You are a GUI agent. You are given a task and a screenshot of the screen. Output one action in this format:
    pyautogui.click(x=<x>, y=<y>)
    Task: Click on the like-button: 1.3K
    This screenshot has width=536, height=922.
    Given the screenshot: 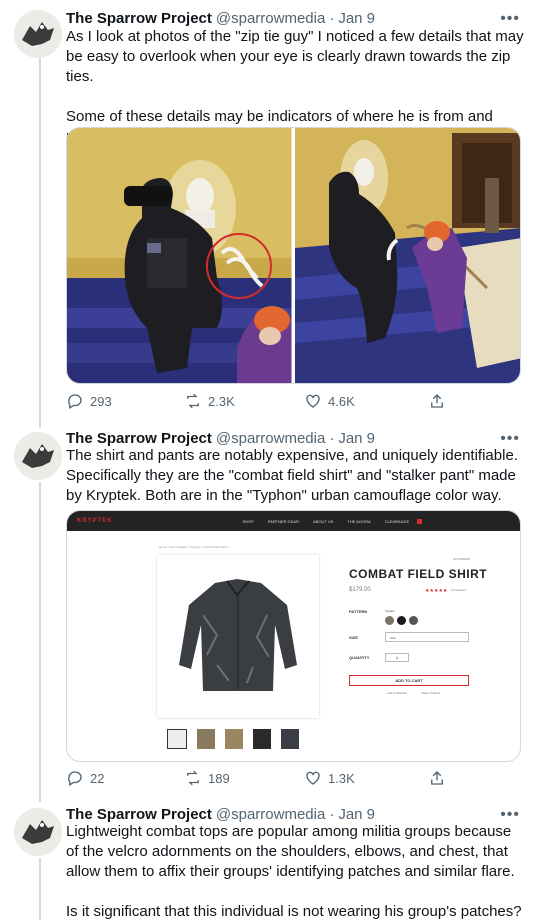 What is the action you would take?
    pyautogui.click(x=329, y=778)
    